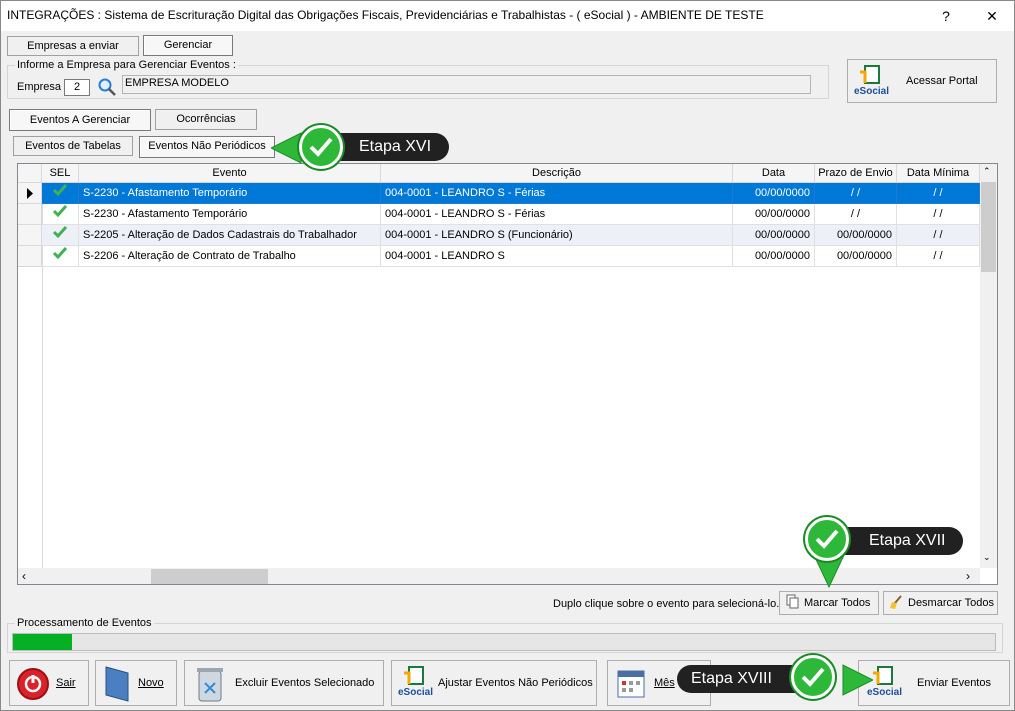 The image size is (1015, 711). What do you see at coordinates (946, 16) in the screenshot?
I see `help-button: ?` at bounding box center [946, 16].